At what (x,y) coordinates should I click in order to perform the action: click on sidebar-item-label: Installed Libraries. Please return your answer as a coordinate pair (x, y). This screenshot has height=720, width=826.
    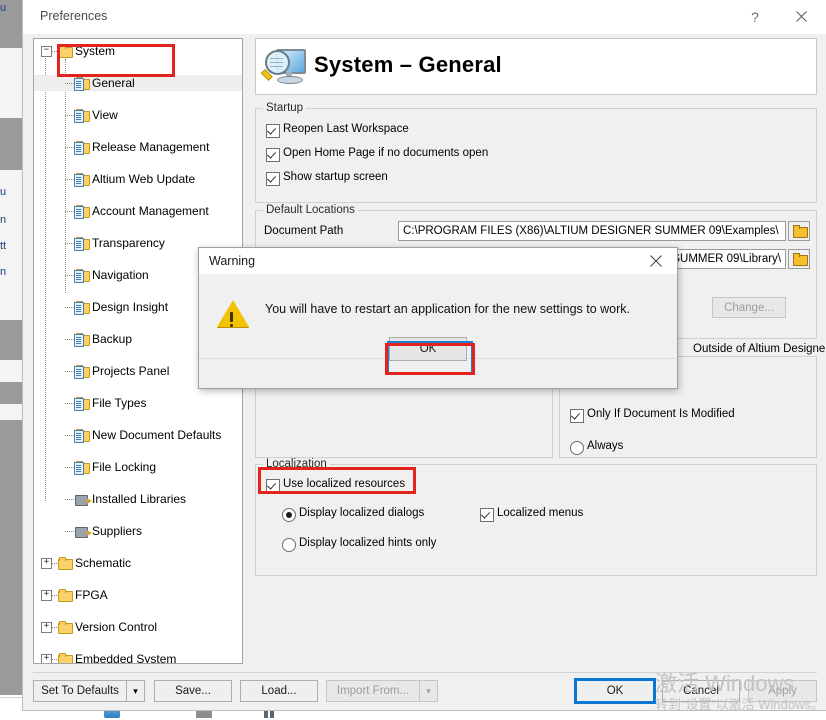
    Looking at the image, I should click on (139, 499).